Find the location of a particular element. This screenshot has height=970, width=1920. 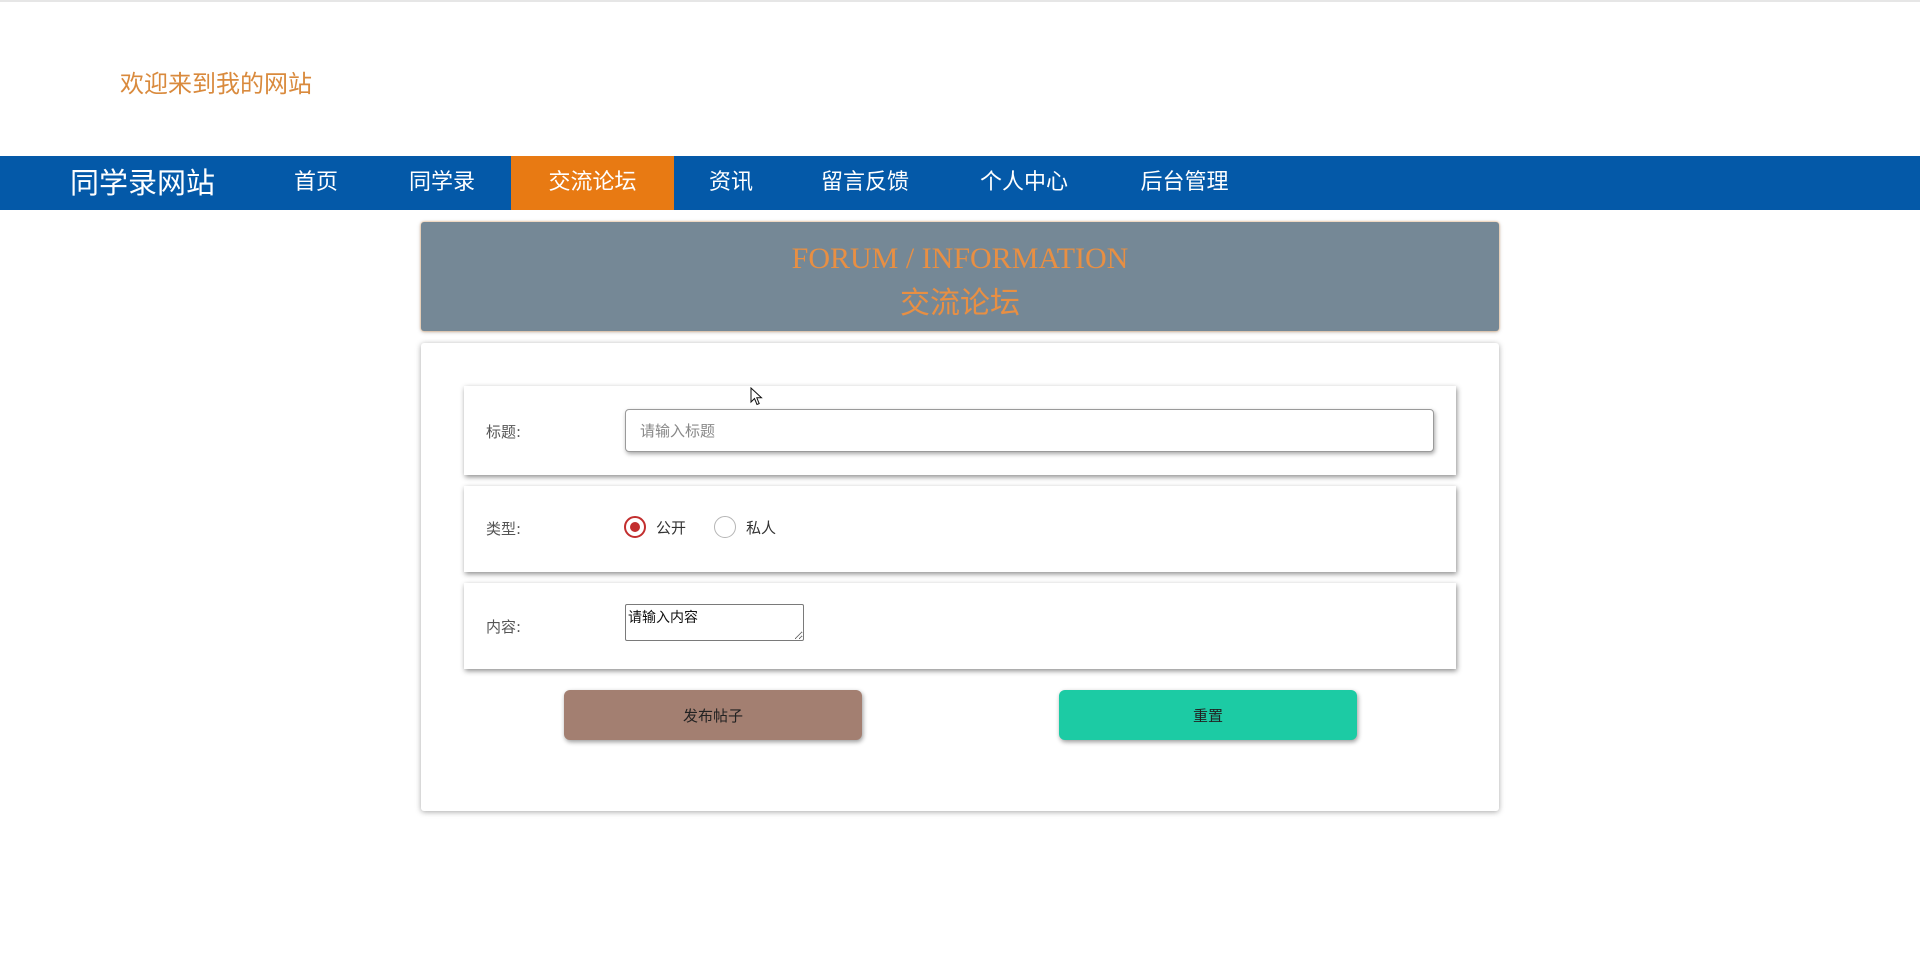

nav-item-label: 后台管理 is located at coordinates (1184, 182).